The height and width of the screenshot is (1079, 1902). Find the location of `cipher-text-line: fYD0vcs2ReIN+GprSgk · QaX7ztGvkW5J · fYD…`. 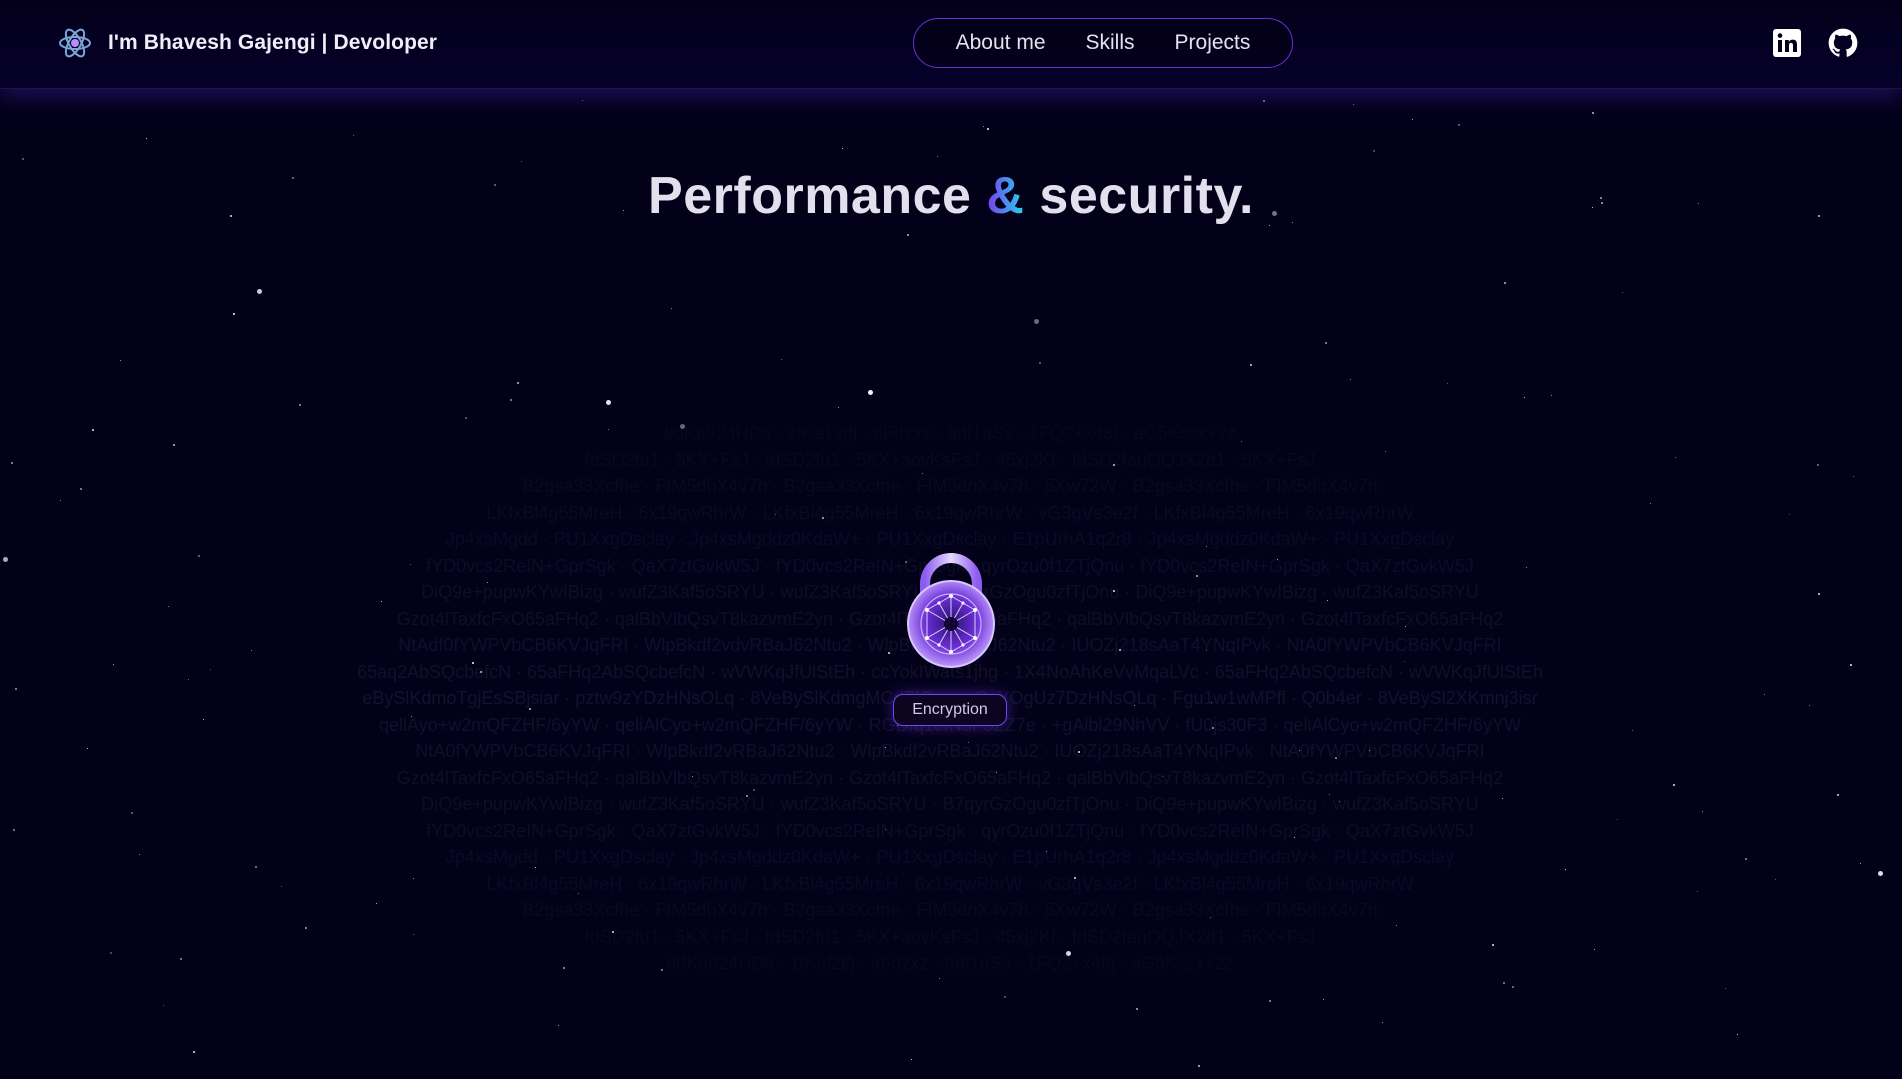

cipher-text-line: fYD0vcs2ReIN+GprSgk · QaX7ztGvkW5J · fYD… is located at coordinates (950, 830).